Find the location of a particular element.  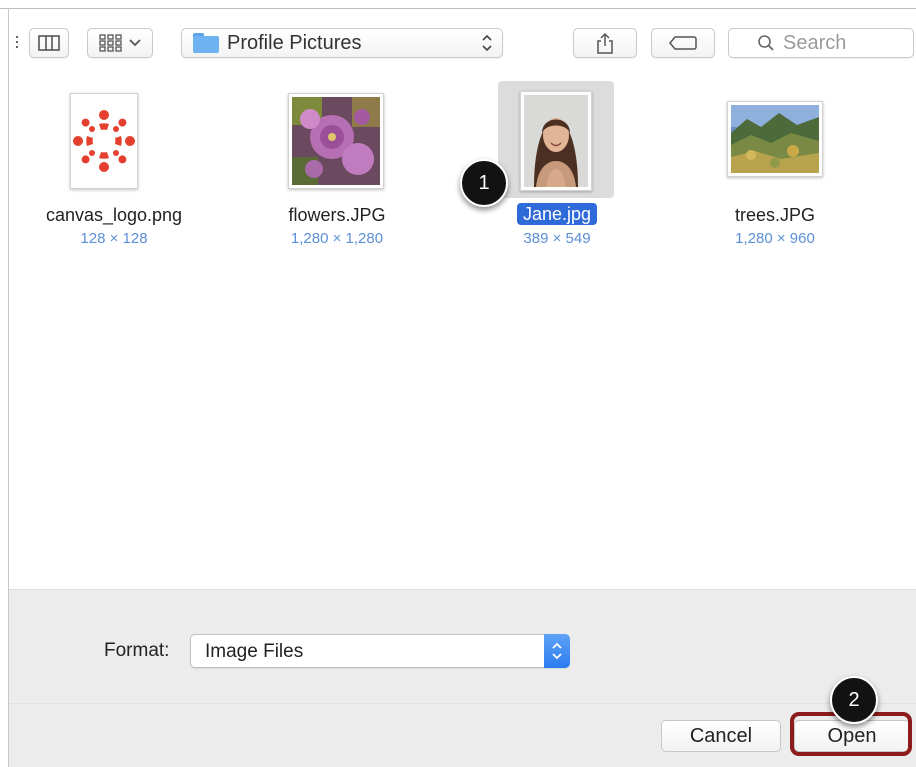

search-field: Search is located at coordinates (821, 43).